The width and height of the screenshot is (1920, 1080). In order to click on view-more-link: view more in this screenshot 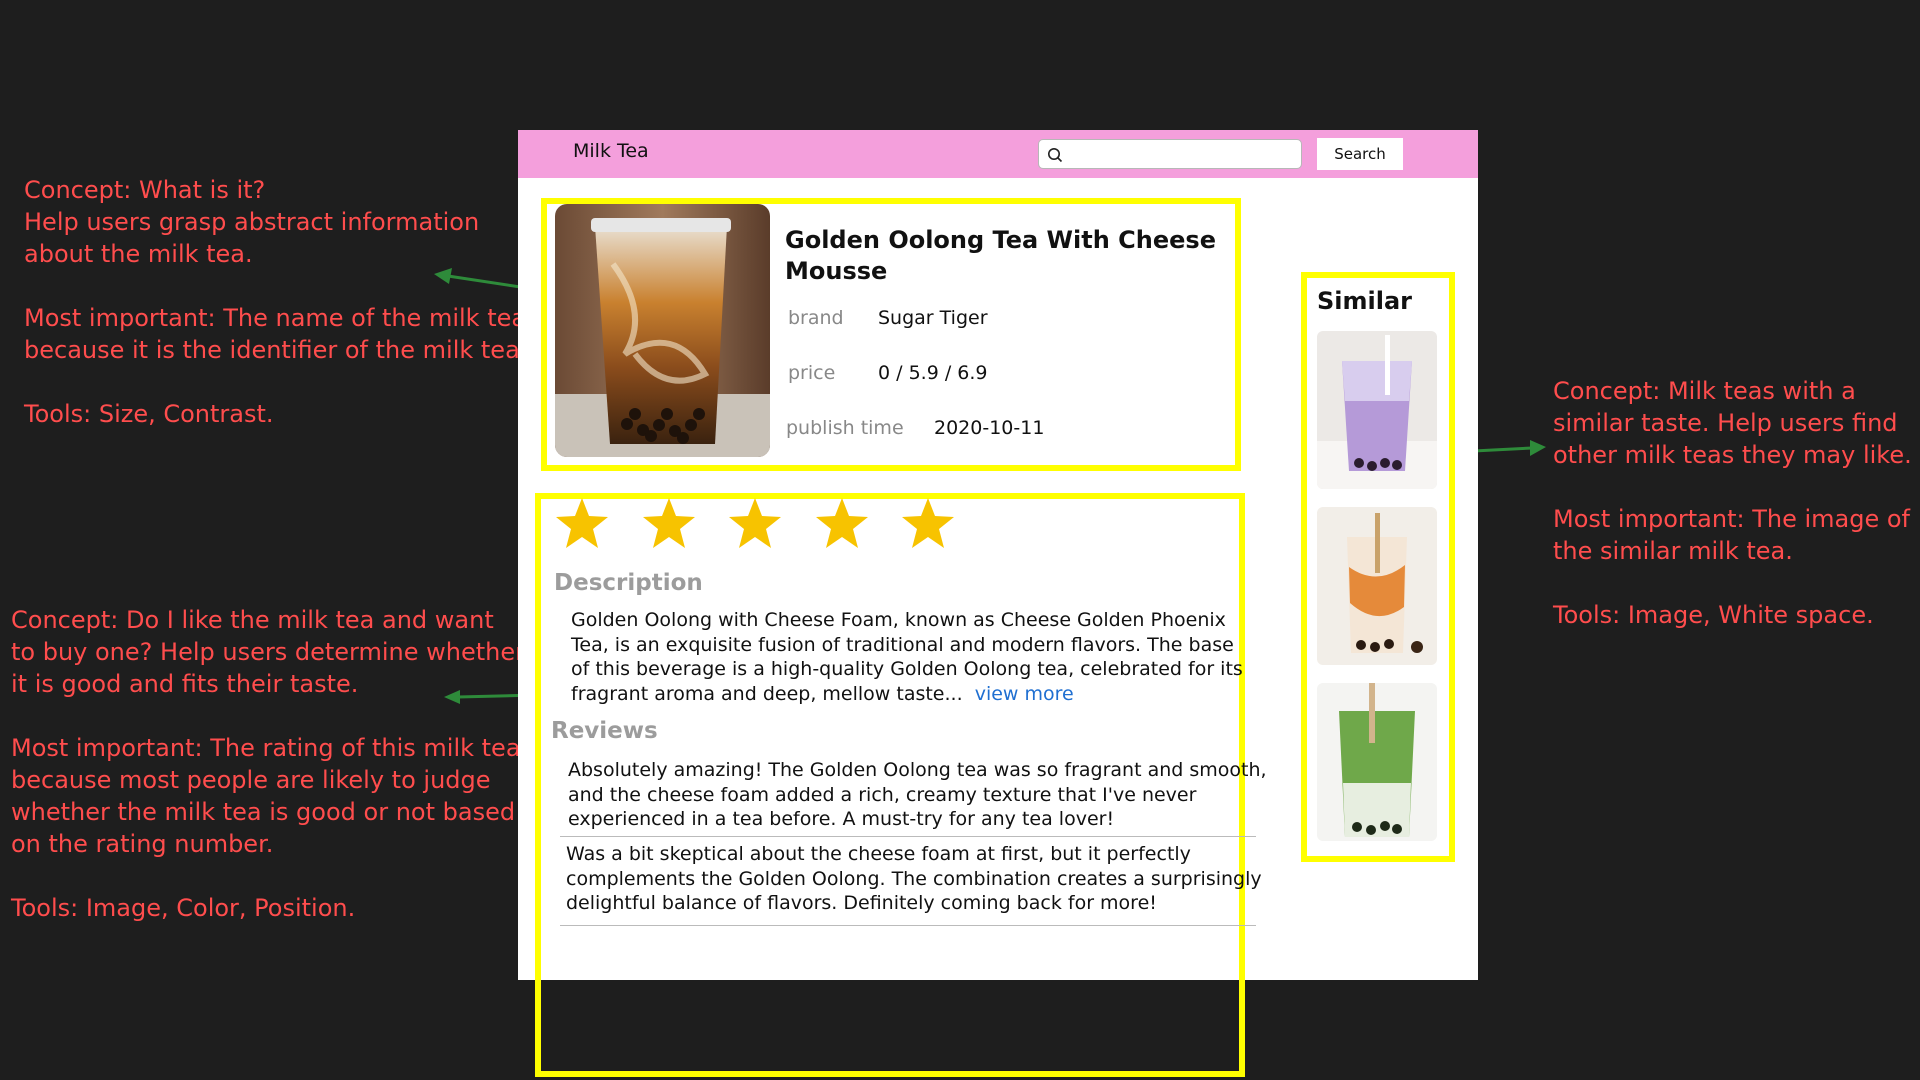, I will do `click(1024, 694)`.